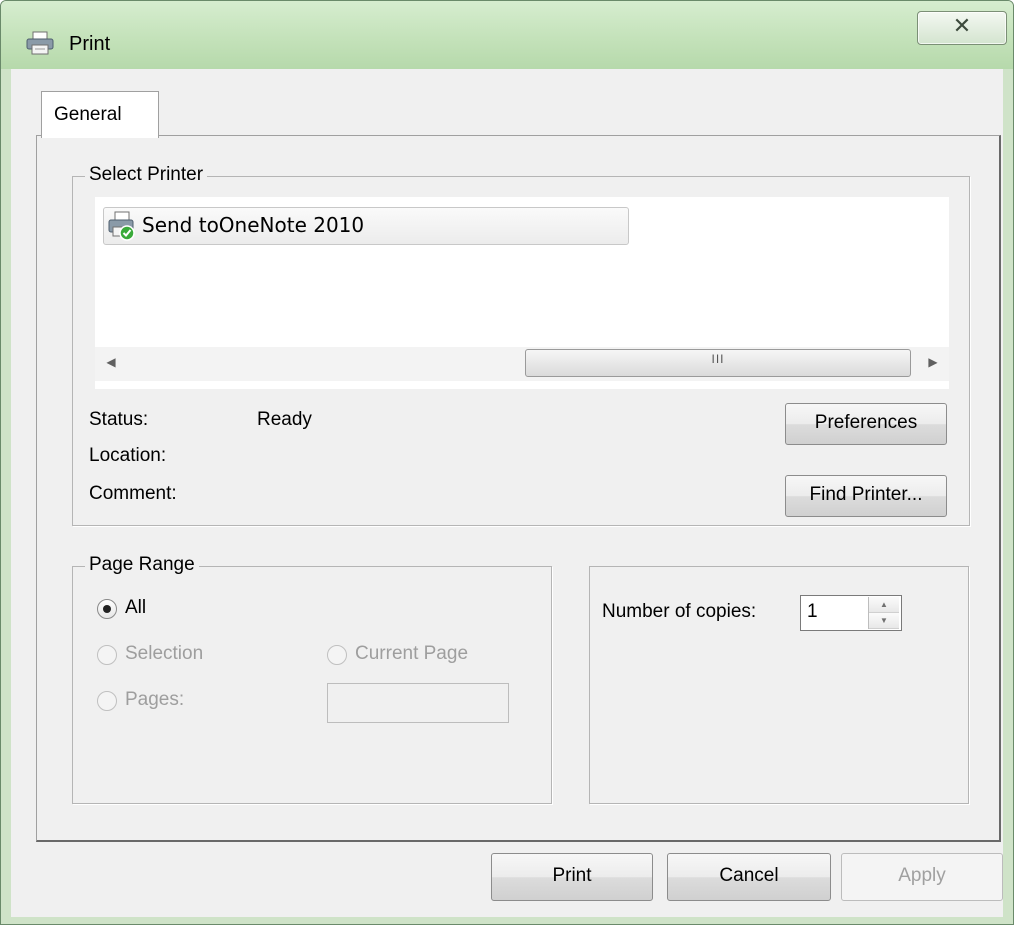  I want to click on radio-selection, so click(107, 655).